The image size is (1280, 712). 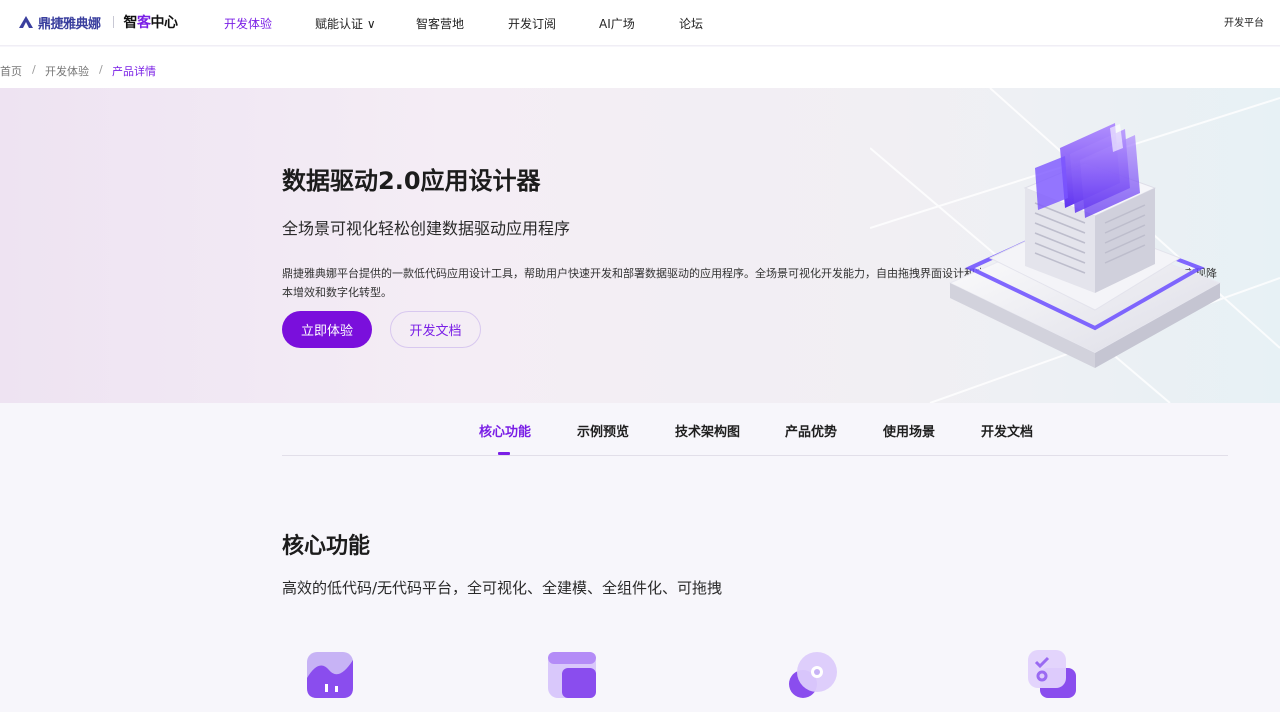 I want to click on section-subtitle: 高效的低代码/无代码平台，全可视化、全建模、全组件化、可拖拽, so click(x=502, y=588).